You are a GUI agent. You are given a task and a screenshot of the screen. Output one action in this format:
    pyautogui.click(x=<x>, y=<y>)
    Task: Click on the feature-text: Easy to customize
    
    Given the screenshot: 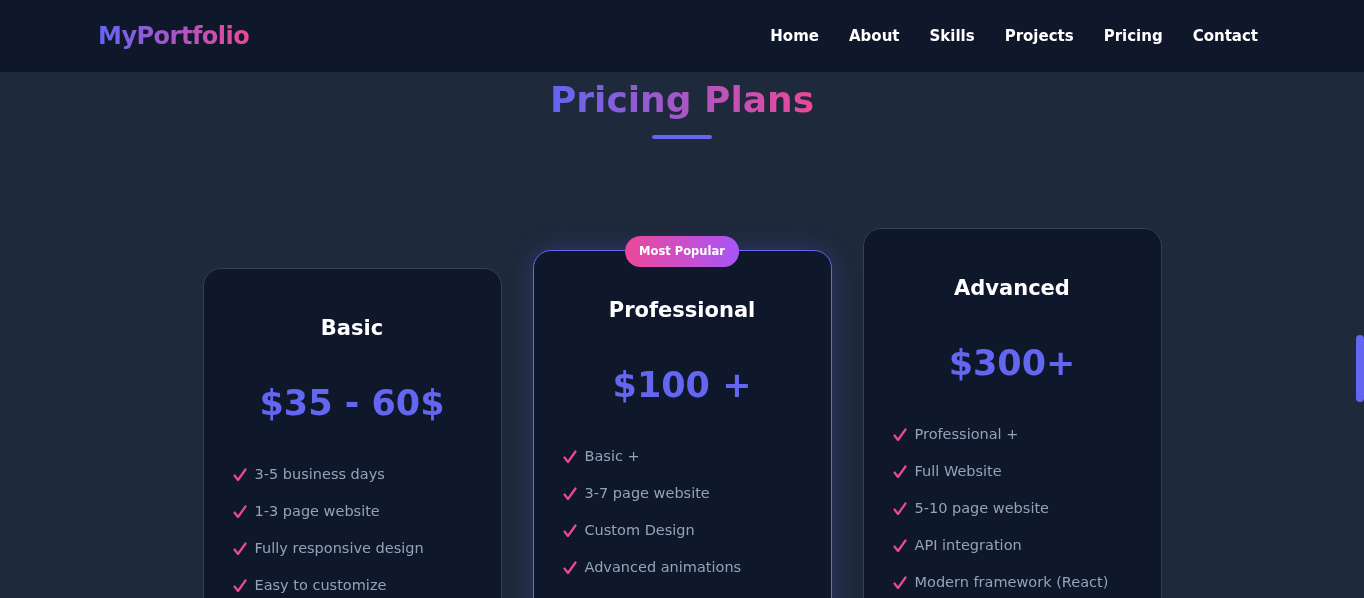 What is the action you would take?
    pyautogui.click(x=320, y=585)
    